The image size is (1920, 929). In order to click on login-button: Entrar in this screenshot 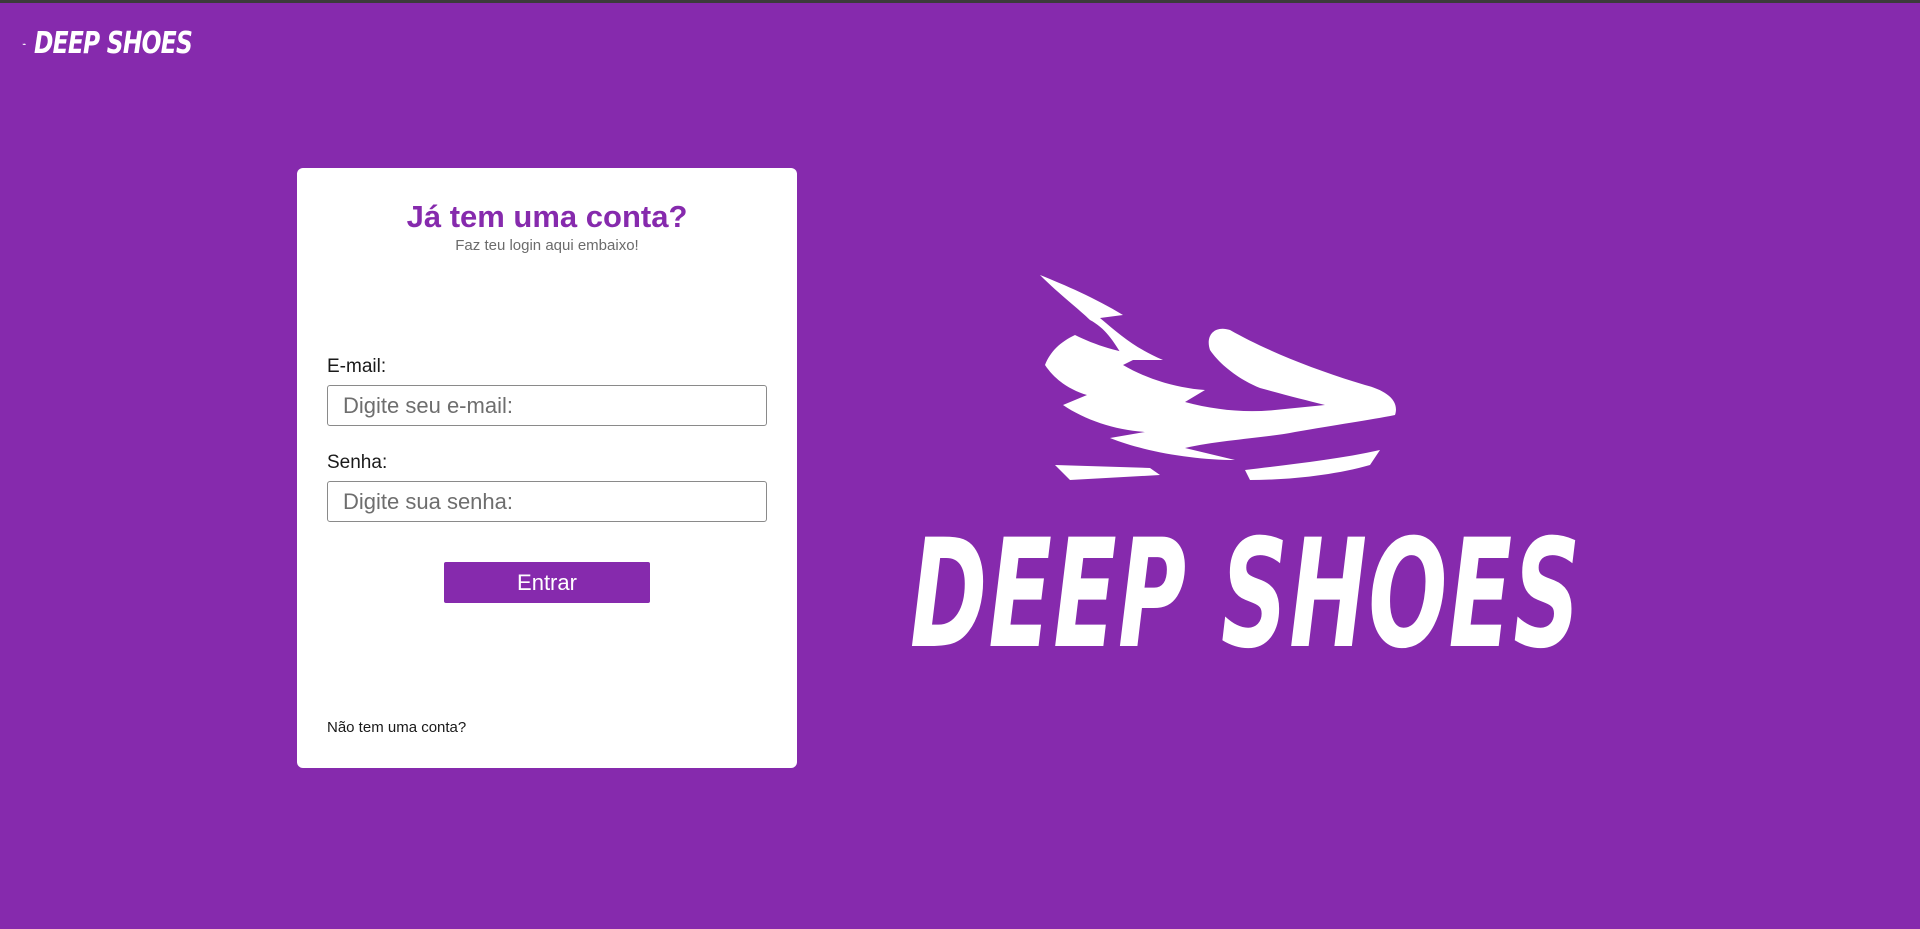, I will do `click(547, 582)`.